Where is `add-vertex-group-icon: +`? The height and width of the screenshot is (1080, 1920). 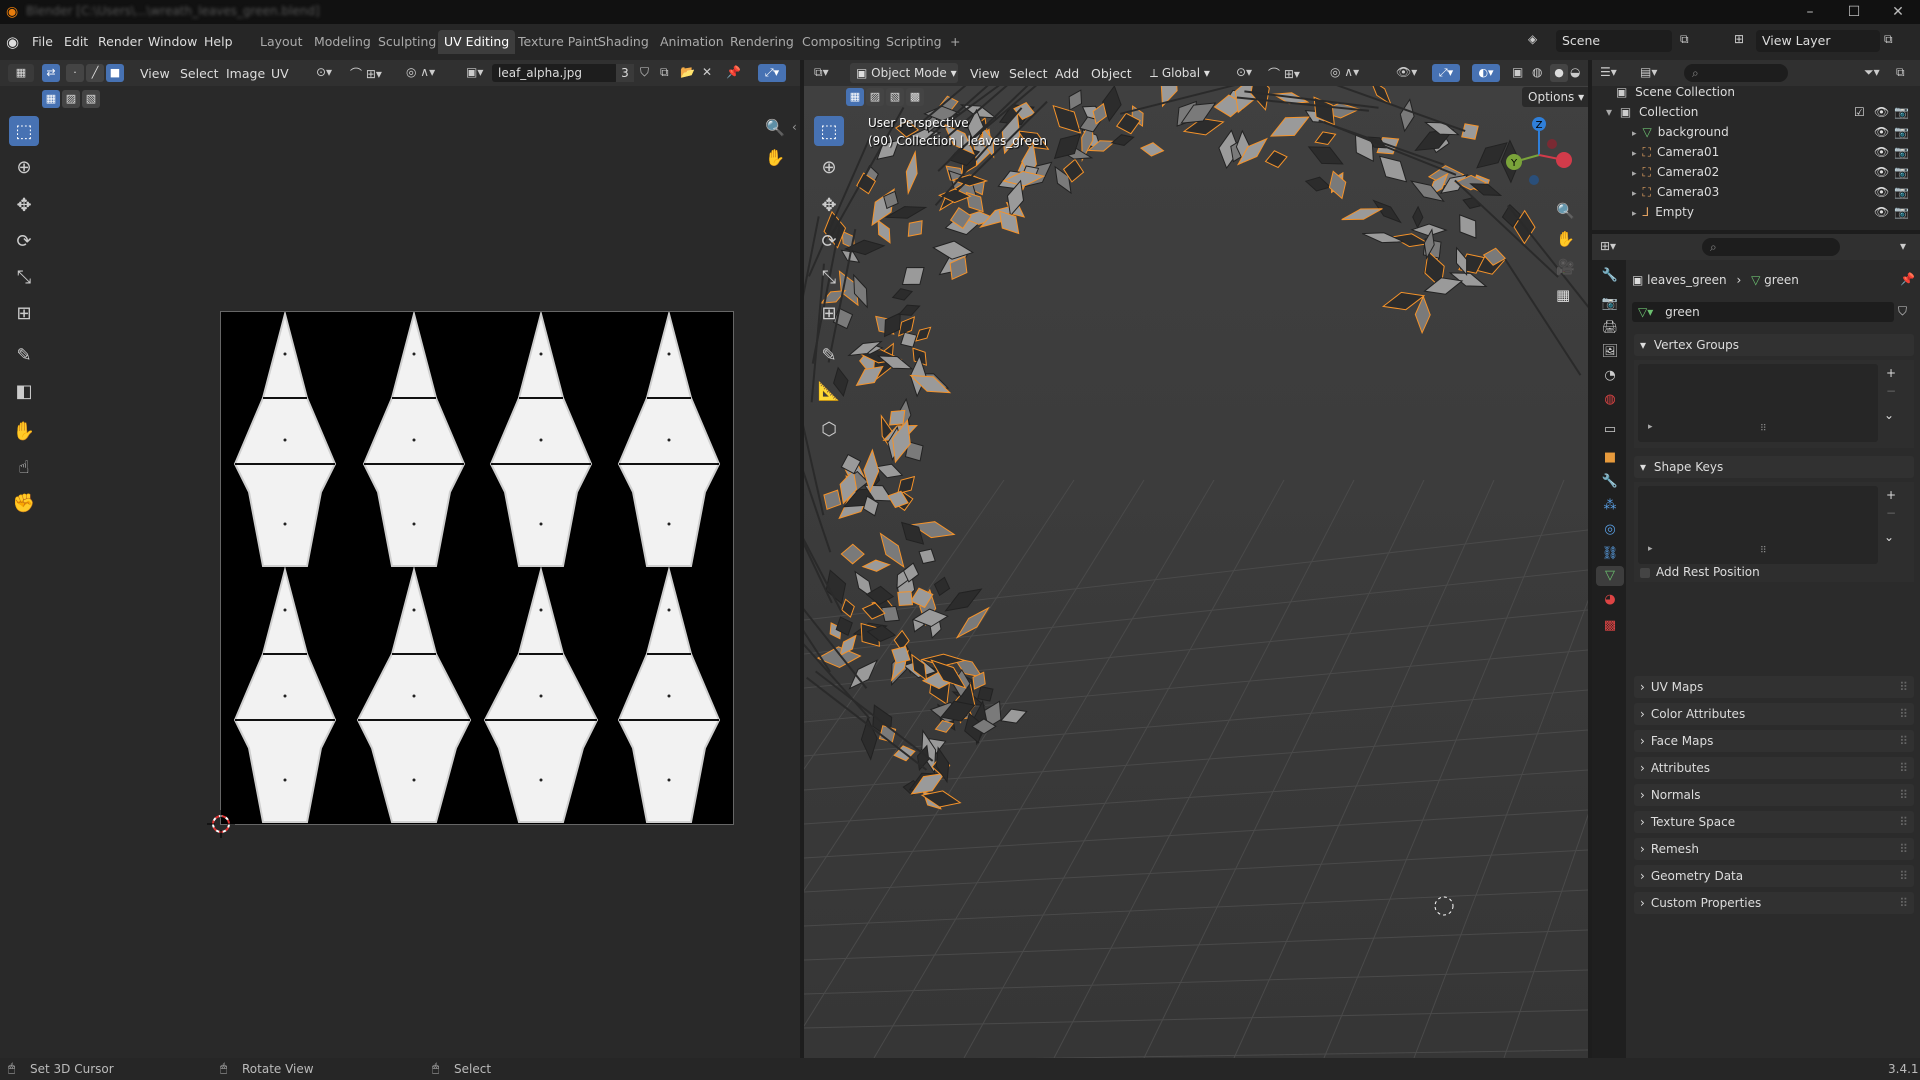 add-vertex-group-icon: + is located at coordinates (1891, 373).